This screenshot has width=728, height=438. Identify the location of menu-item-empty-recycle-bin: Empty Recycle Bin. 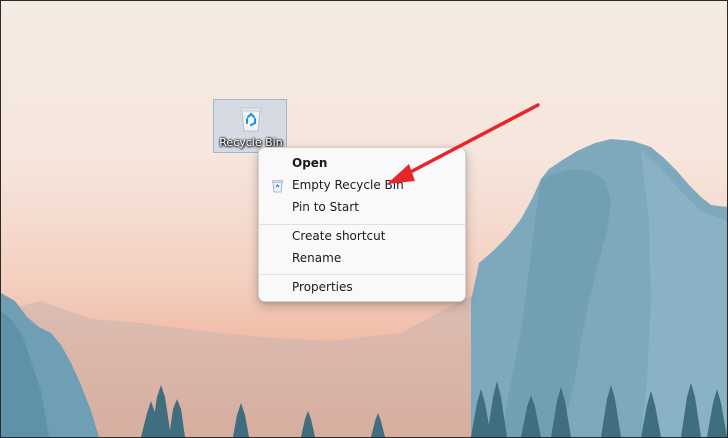
(362, 186).